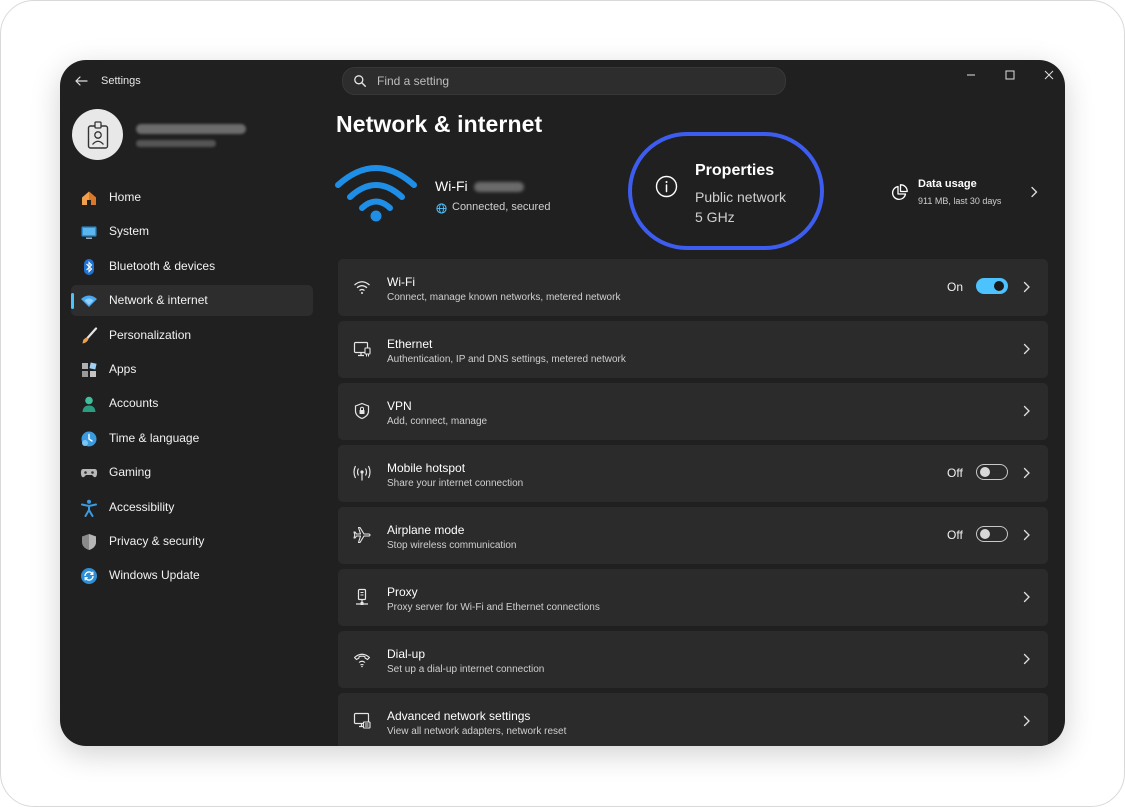 The width and height of the screenshot is (1125, 807). I want to click on gaming-icon, so click(89, 473).